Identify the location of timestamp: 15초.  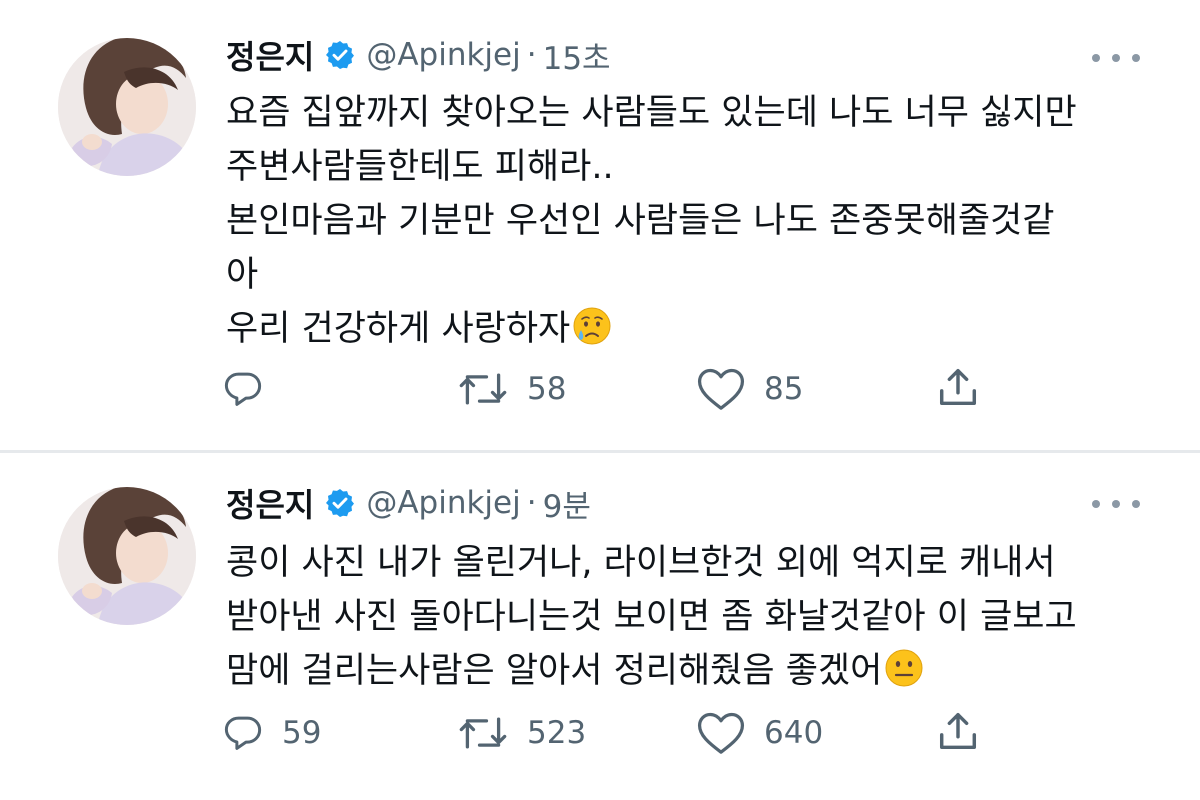
(577, 55).